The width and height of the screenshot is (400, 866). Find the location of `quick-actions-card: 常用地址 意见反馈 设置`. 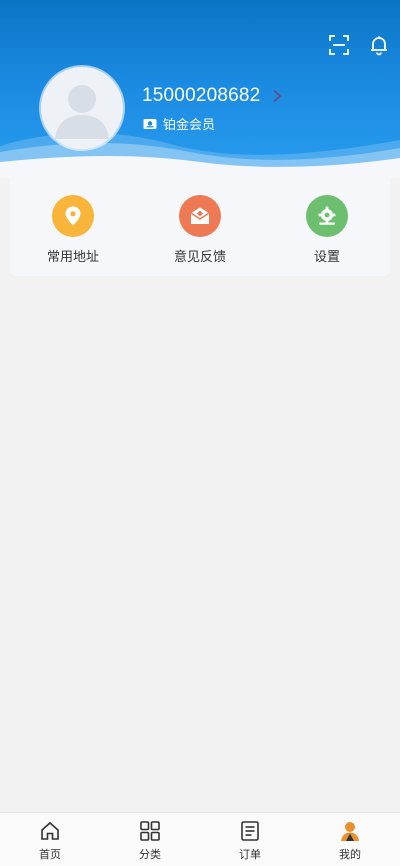

quick-actions-card: 常用地址 意见反馈 设置 is located at coordinates (200, 227).